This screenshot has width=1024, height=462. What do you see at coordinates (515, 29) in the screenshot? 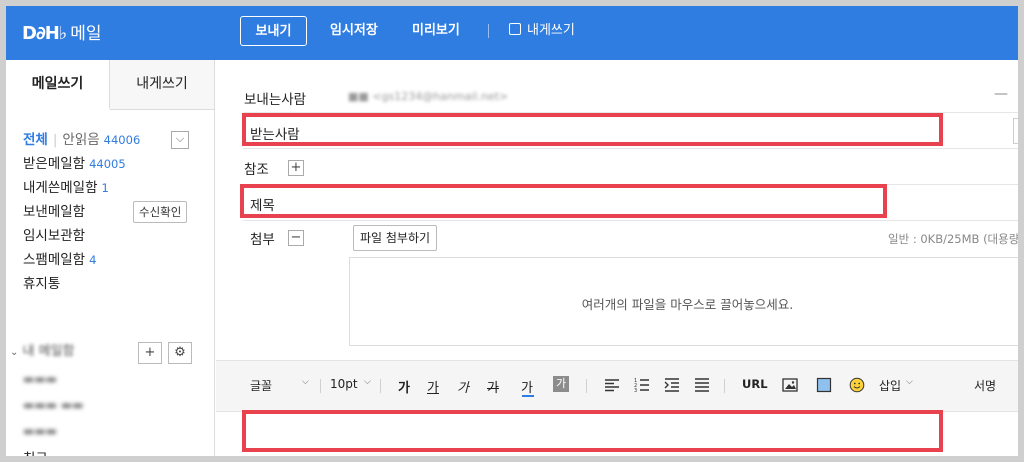
I see `checkbox-icon` at bounding box center [515, 29].